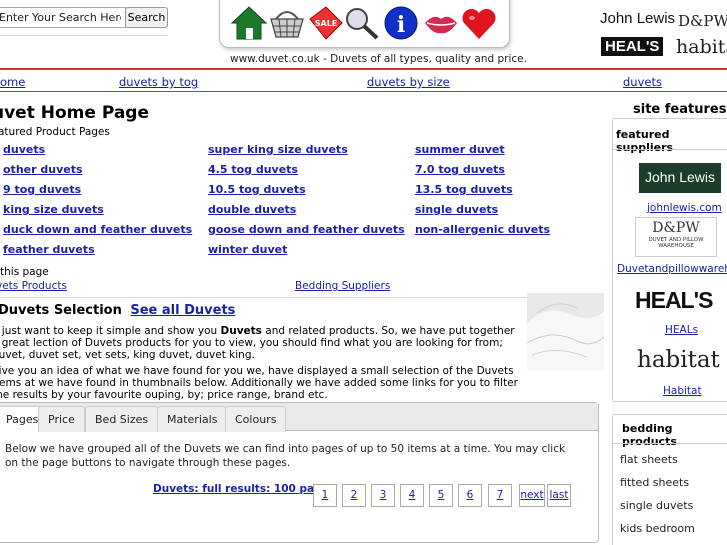 The image size is (727, 545). Describe the element at coordinates (249, 23) in the screenshot. I see `home-icon` at that location.